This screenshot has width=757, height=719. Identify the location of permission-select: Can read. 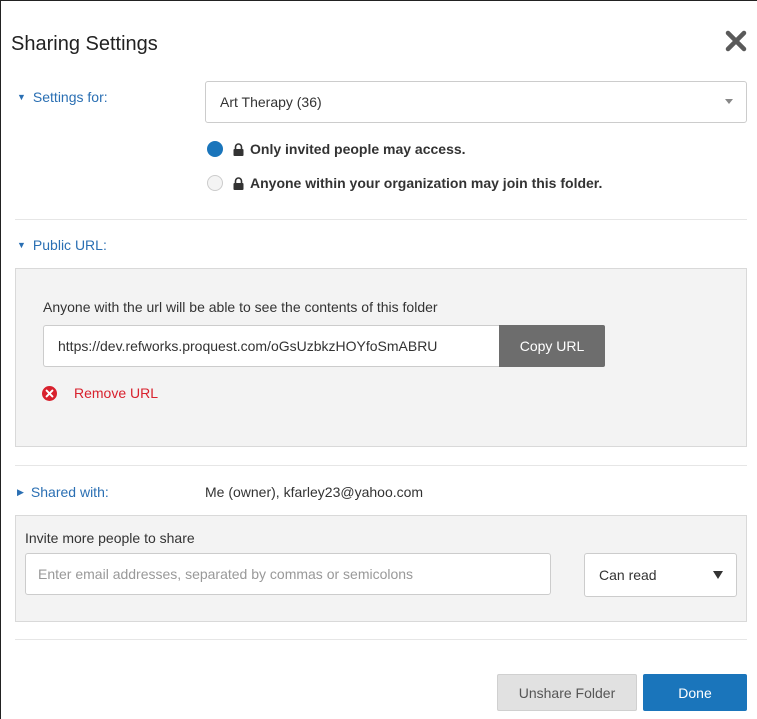
(660, 575).